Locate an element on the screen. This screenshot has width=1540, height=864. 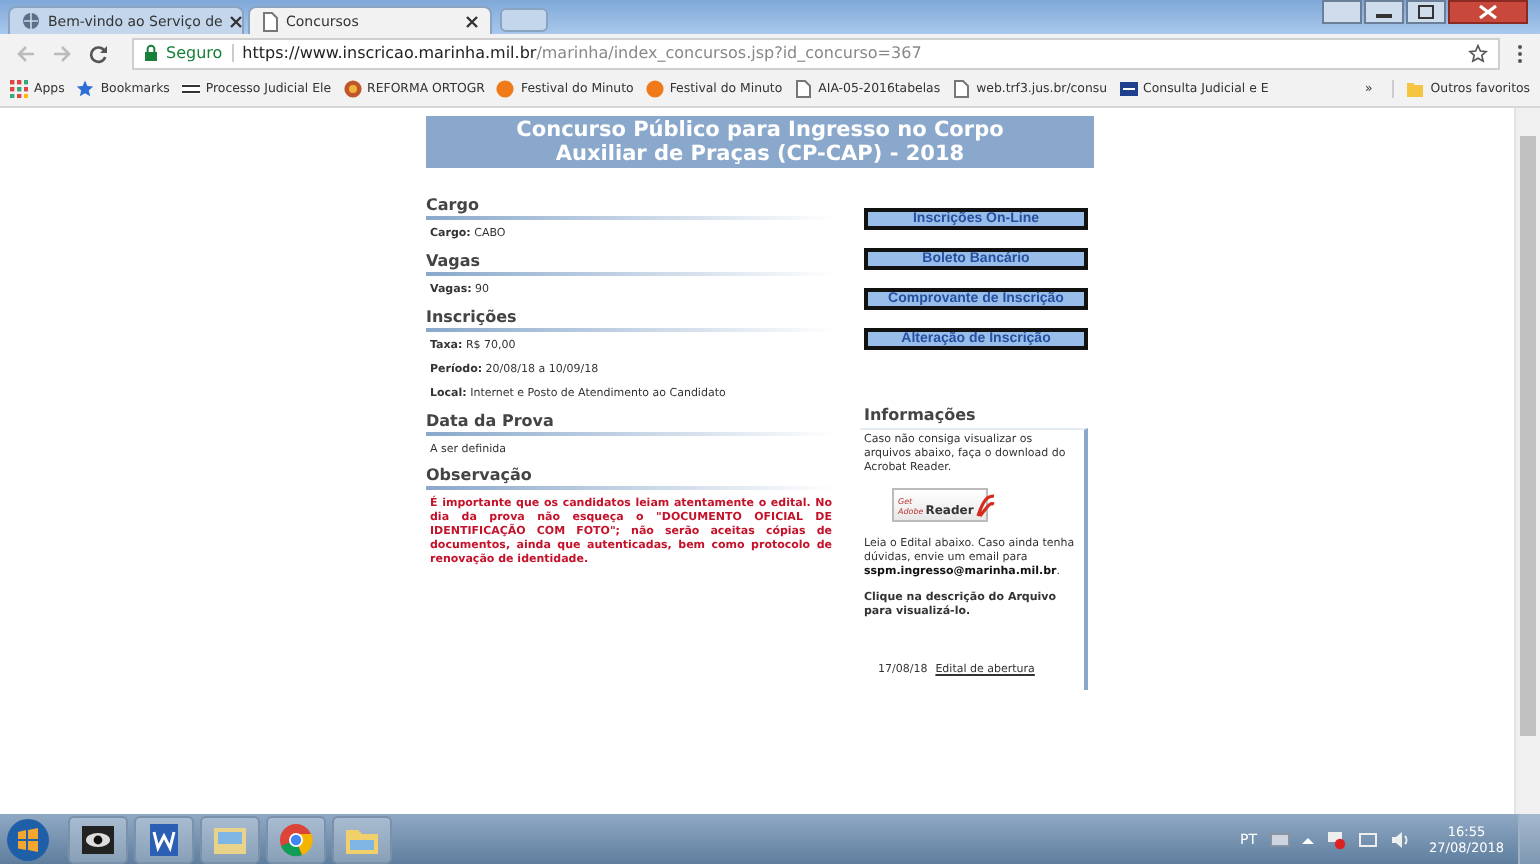
reader-logo-icon is located at coordinates (985, 505).